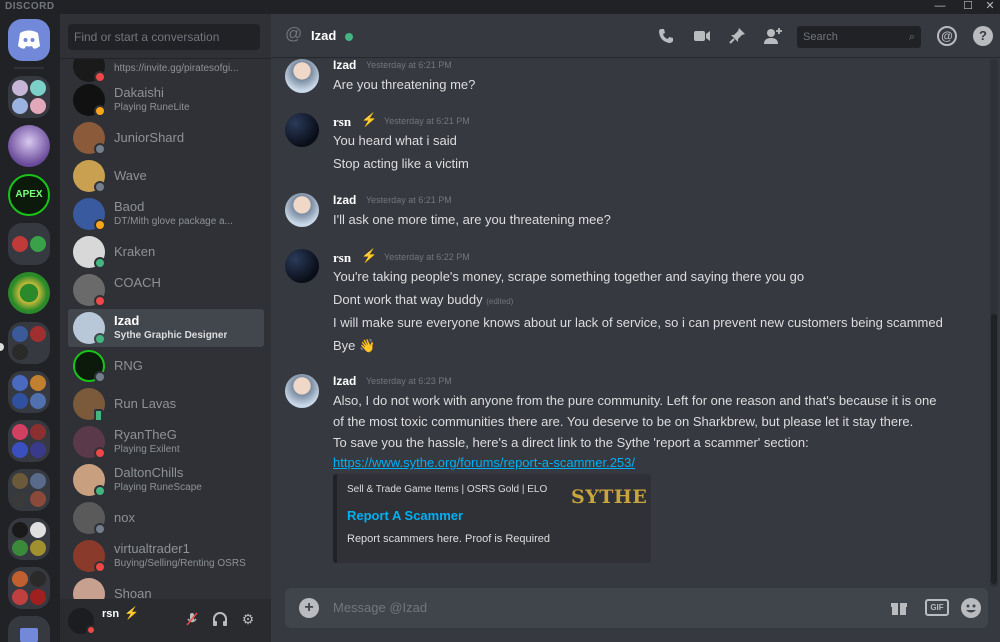 The image size is (1000, 642). Describe the element at coordinates (427, 121) in the screenshot. I see `message-timestamp: Yesterday at 6:21 PM` at that location.